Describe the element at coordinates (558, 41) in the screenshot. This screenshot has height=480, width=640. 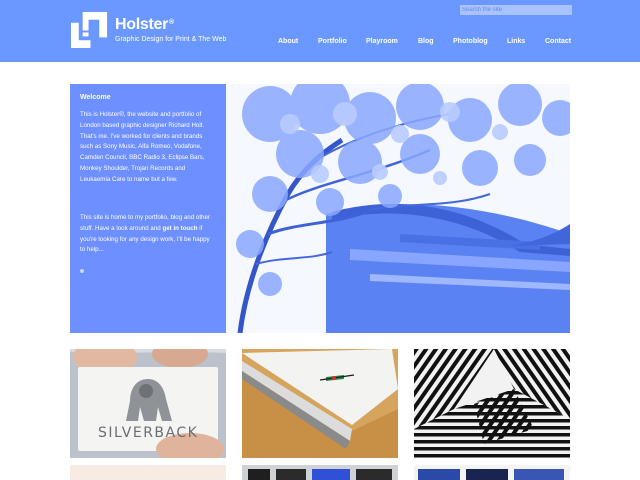
I see `nav-contact: Contact` at that location.